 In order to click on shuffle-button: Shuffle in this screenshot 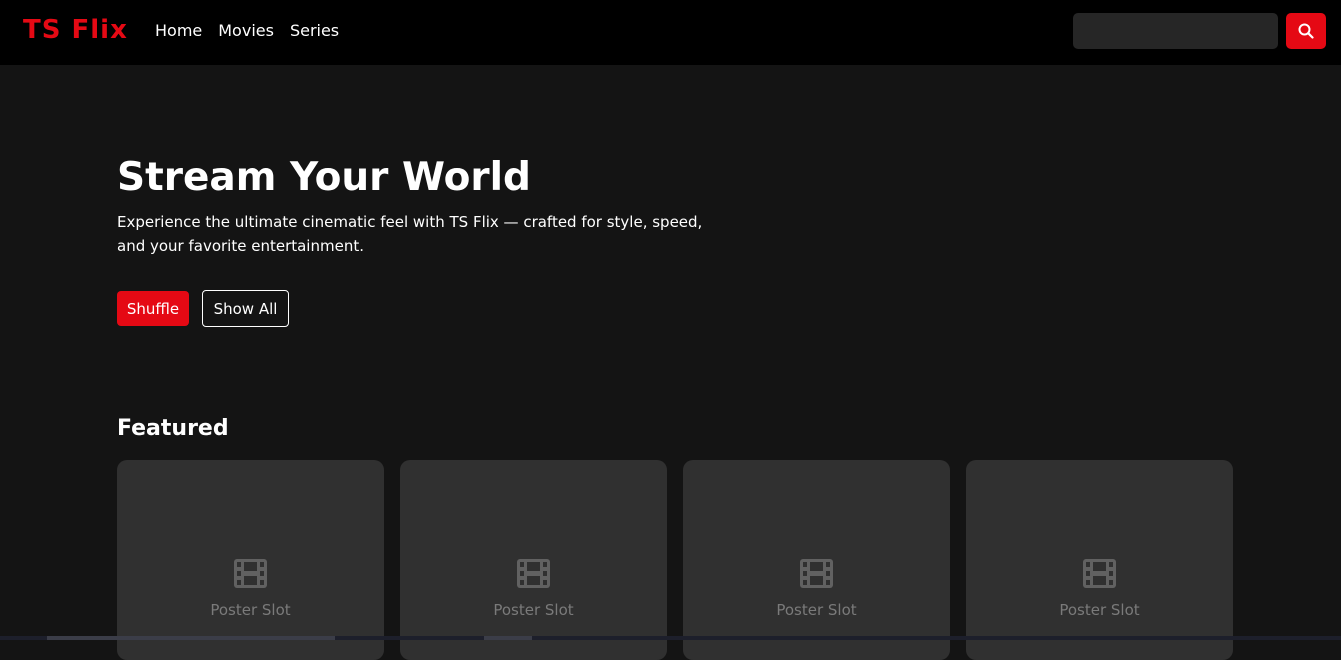, I will do `click(153, 308)`.